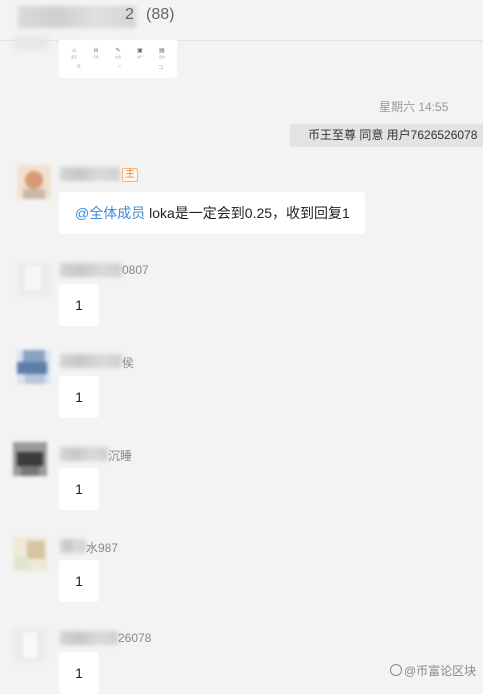 The image size is (483, 694). What do you see at coordinates (414, 107) in the screenshot?
I see `message-timestamp: 星期六 14:55` at bounding box center [414, 107].